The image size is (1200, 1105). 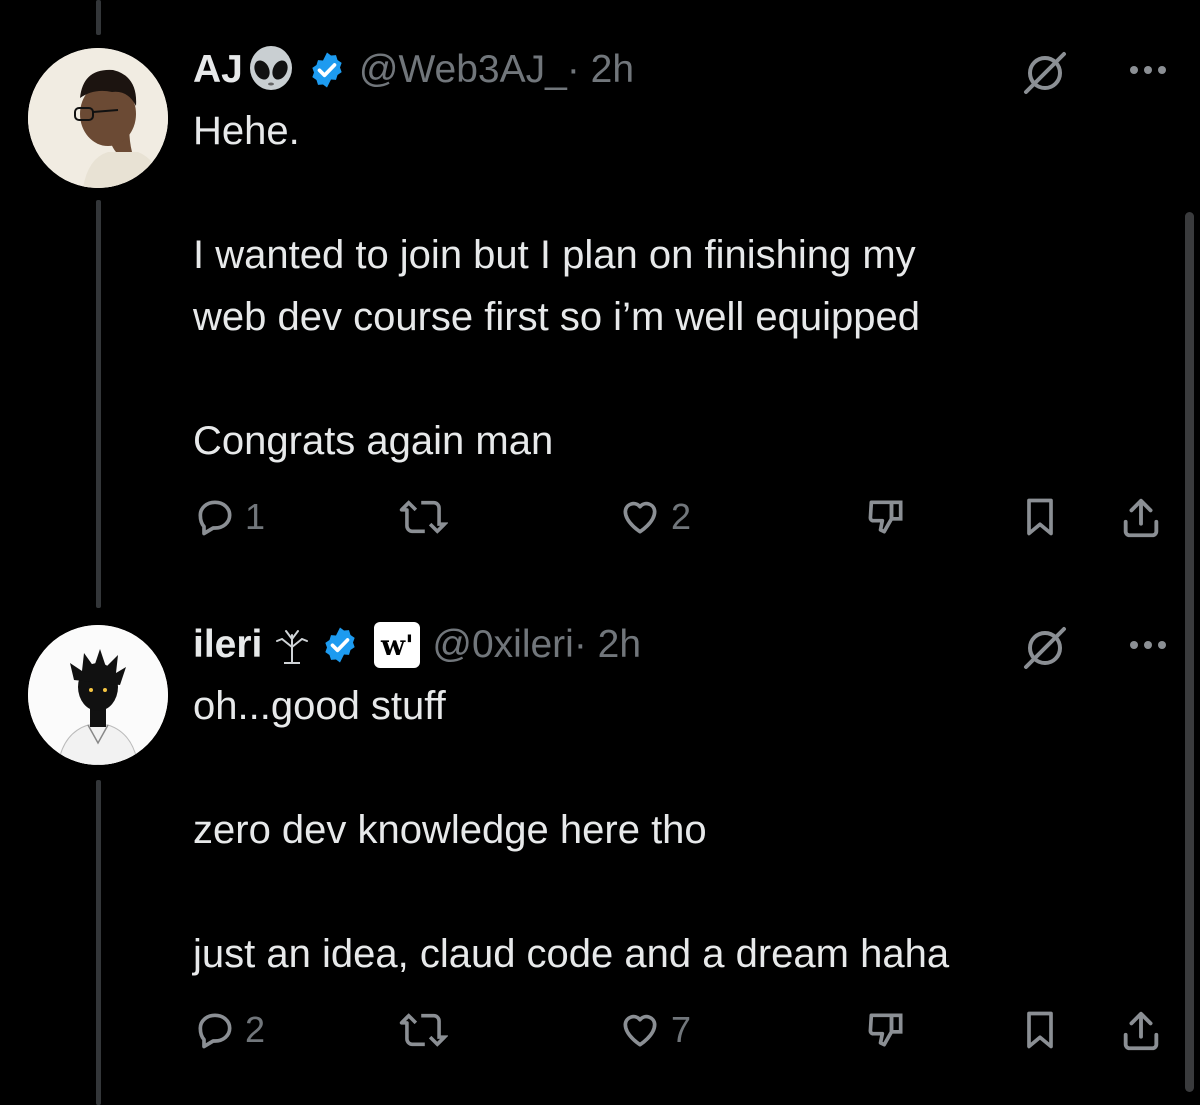 What do you see at coordinates (463, 70) in the screenshot?
I see `handle: @Web3AJ_` at bounding box center [463, 70].